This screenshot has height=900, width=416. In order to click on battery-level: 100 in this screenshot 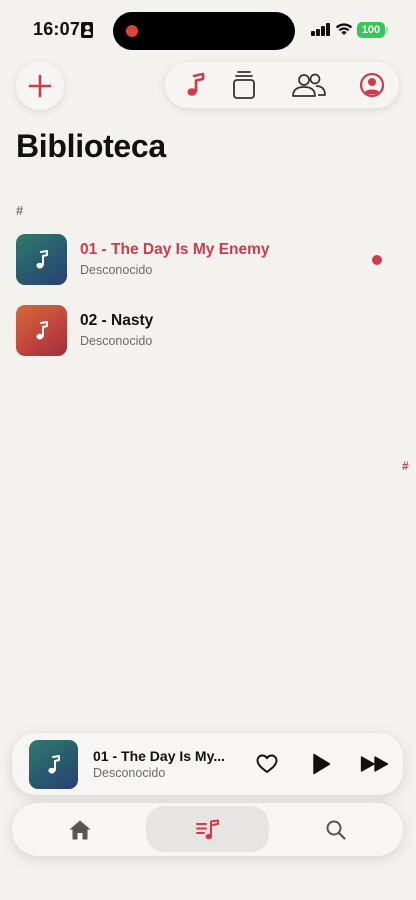, I will do `click(371, 30)`.